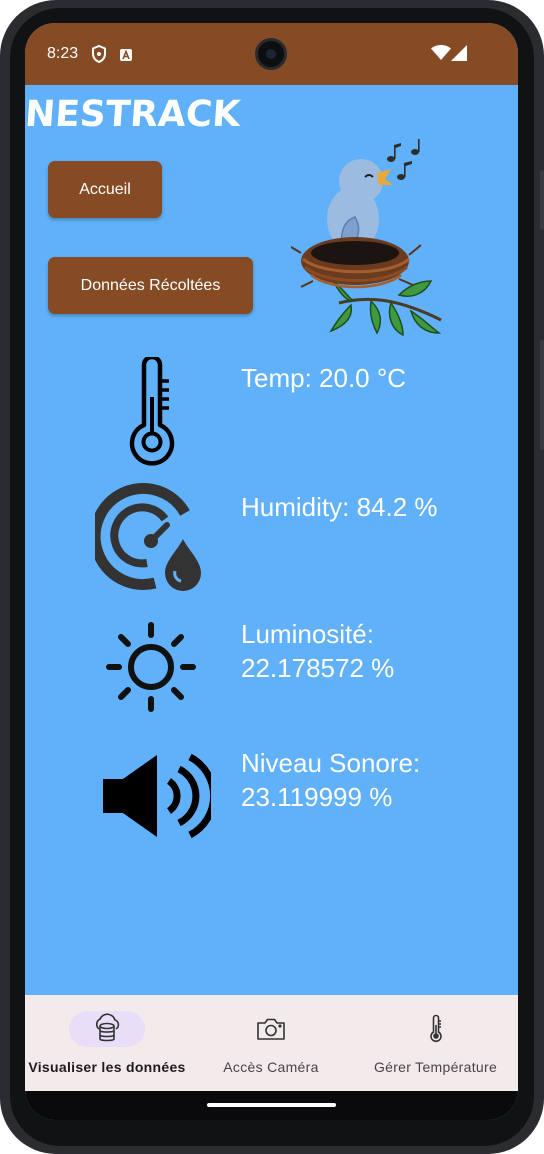 Image resolution: width=544 pixels, height=1154 pixels. I want to click on speaker-icon, so click(159, 796).